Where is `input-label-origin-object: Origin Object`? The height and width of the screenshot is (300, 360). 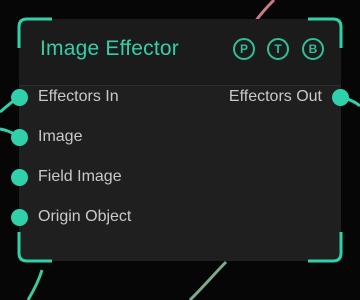 input-label-origin-object: Origin Object is located at coordinates (85, 216).